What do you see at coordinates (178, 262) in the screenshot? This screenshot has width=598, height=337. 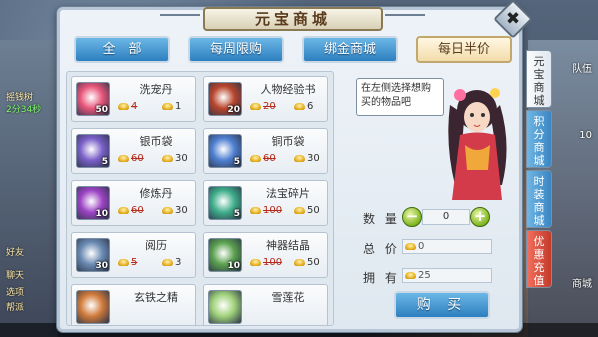 I see `price-value: 3` at bounding box center [178, 262].